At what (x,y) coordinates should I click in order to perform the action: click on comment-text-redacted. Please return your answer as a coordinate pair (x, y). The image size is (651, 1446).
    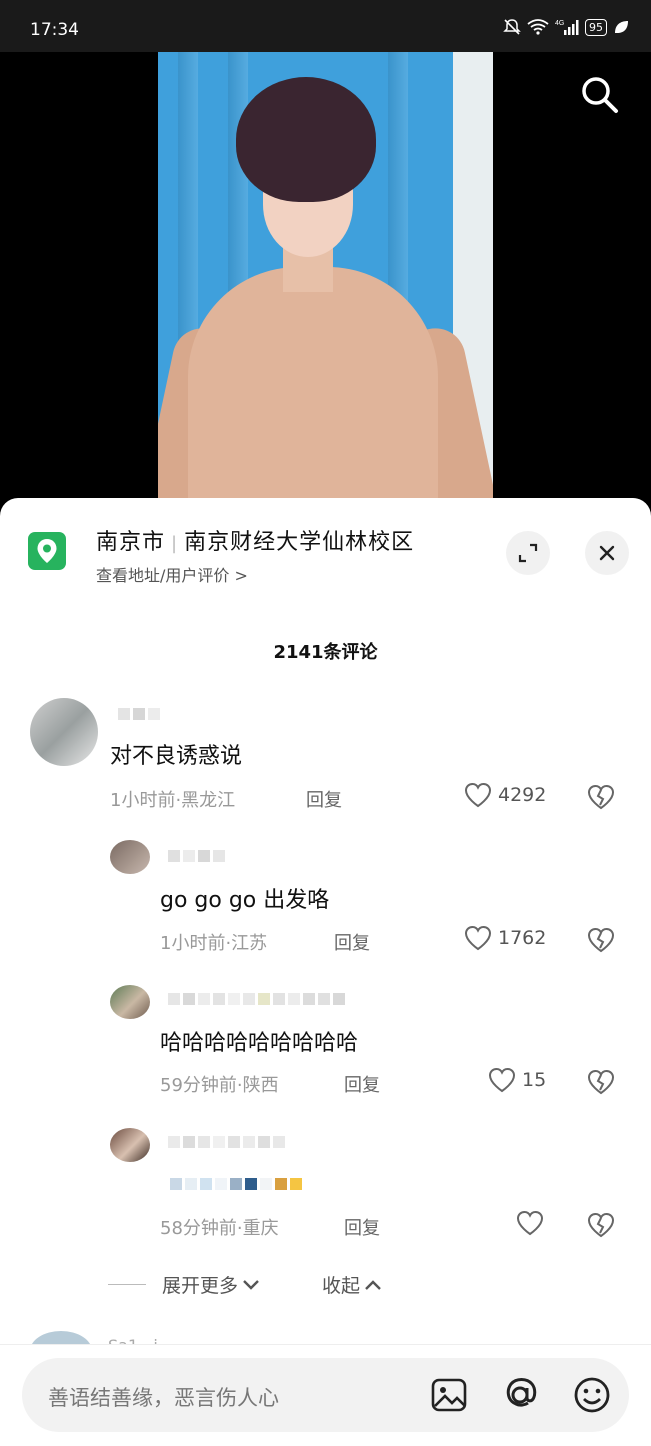
    Looking at the image, I should click on (236, 1184).